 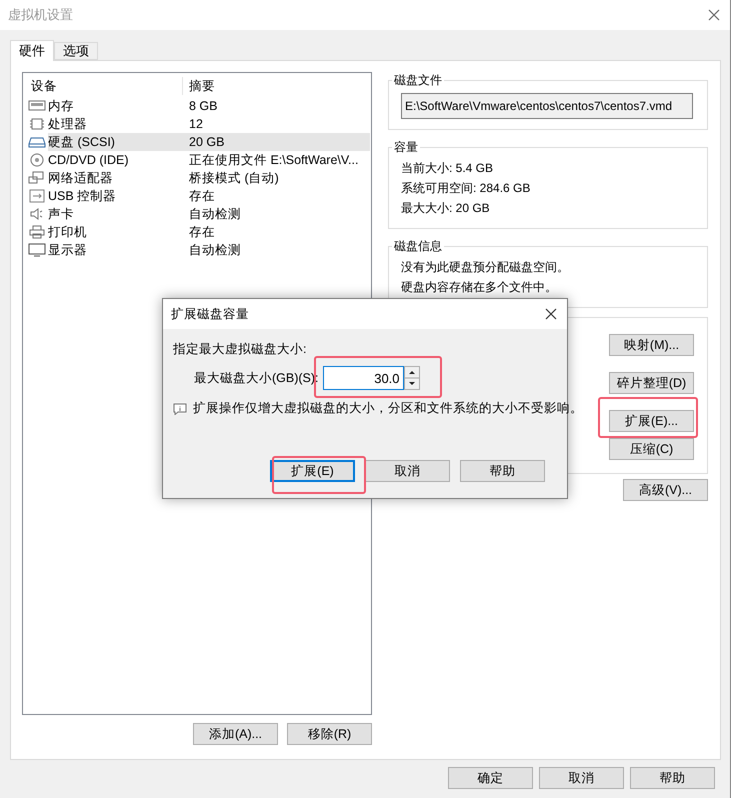 I want to click on device-name: 处理器, so click(x=115, y=124).